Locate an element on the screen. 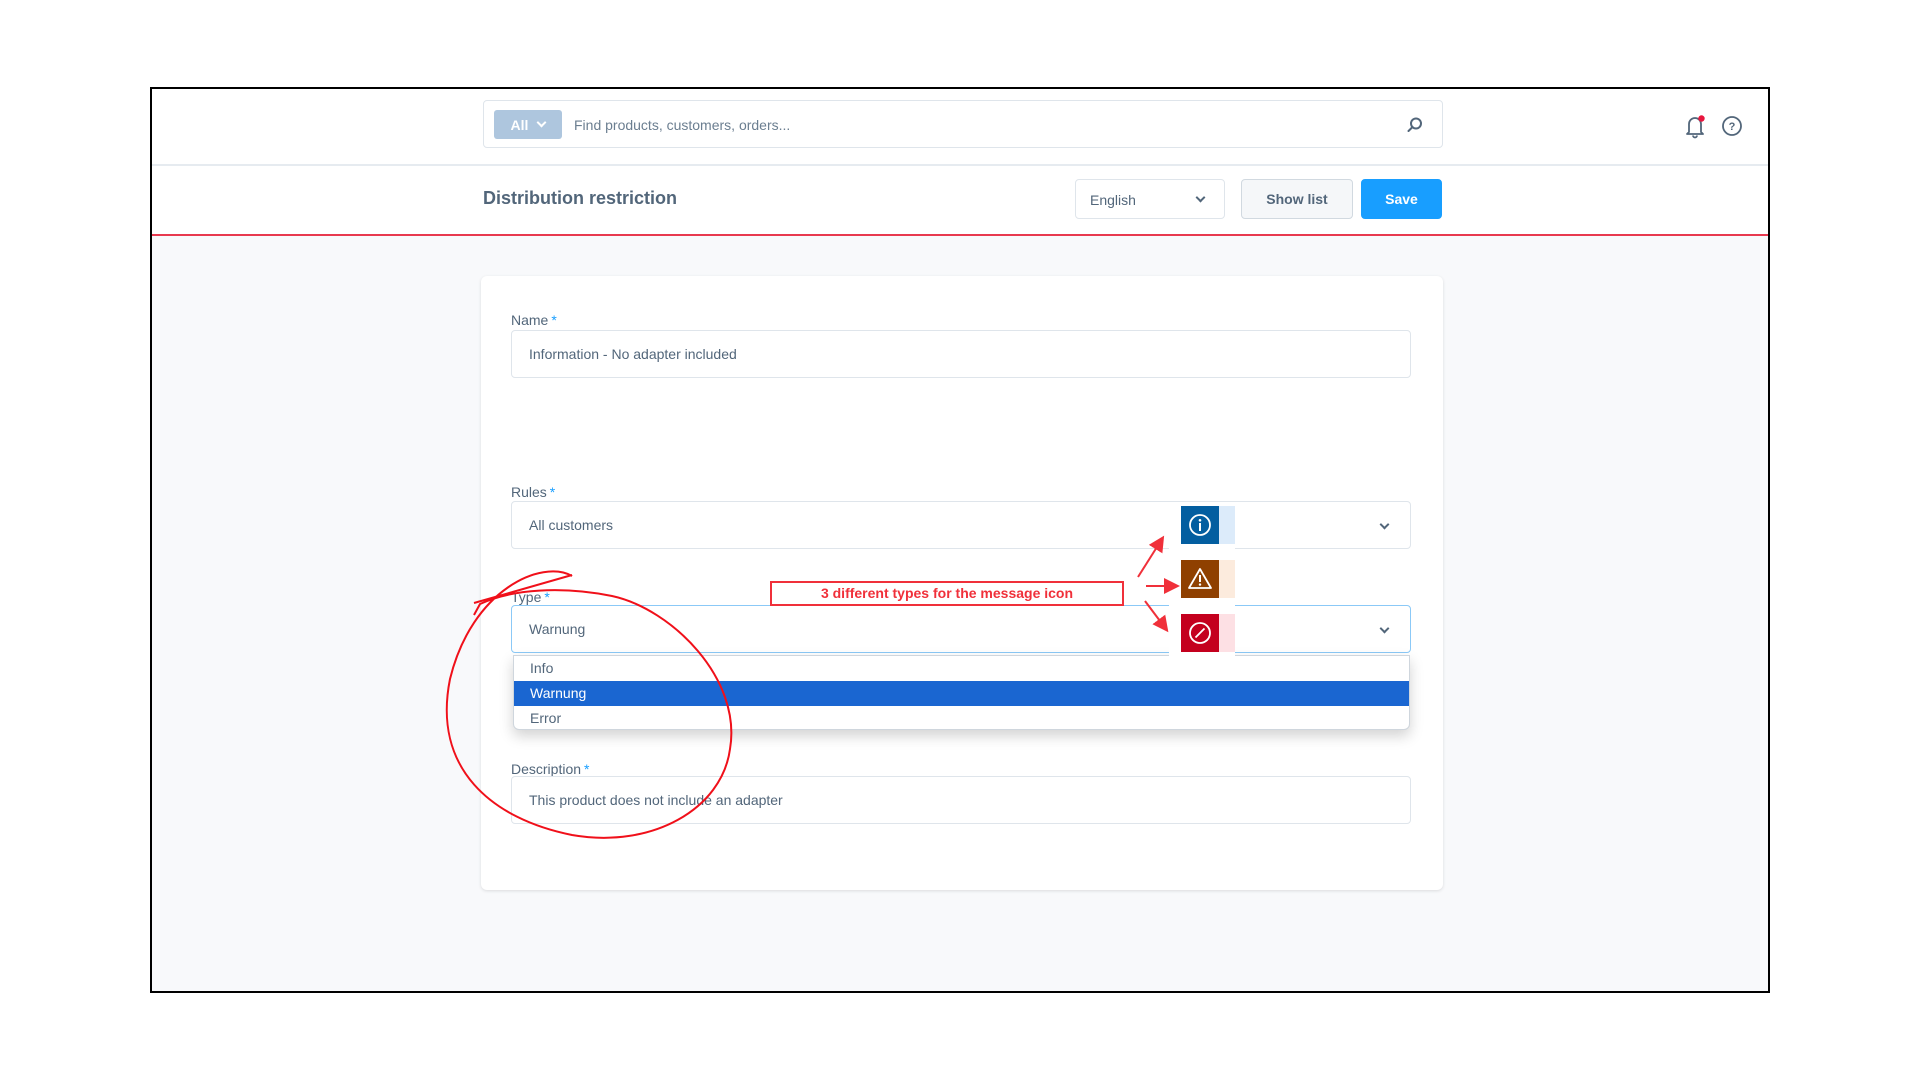 The height and width of the screenshot is (1080, 1920). type-option-error: Error is located at coordinates (961, 717).